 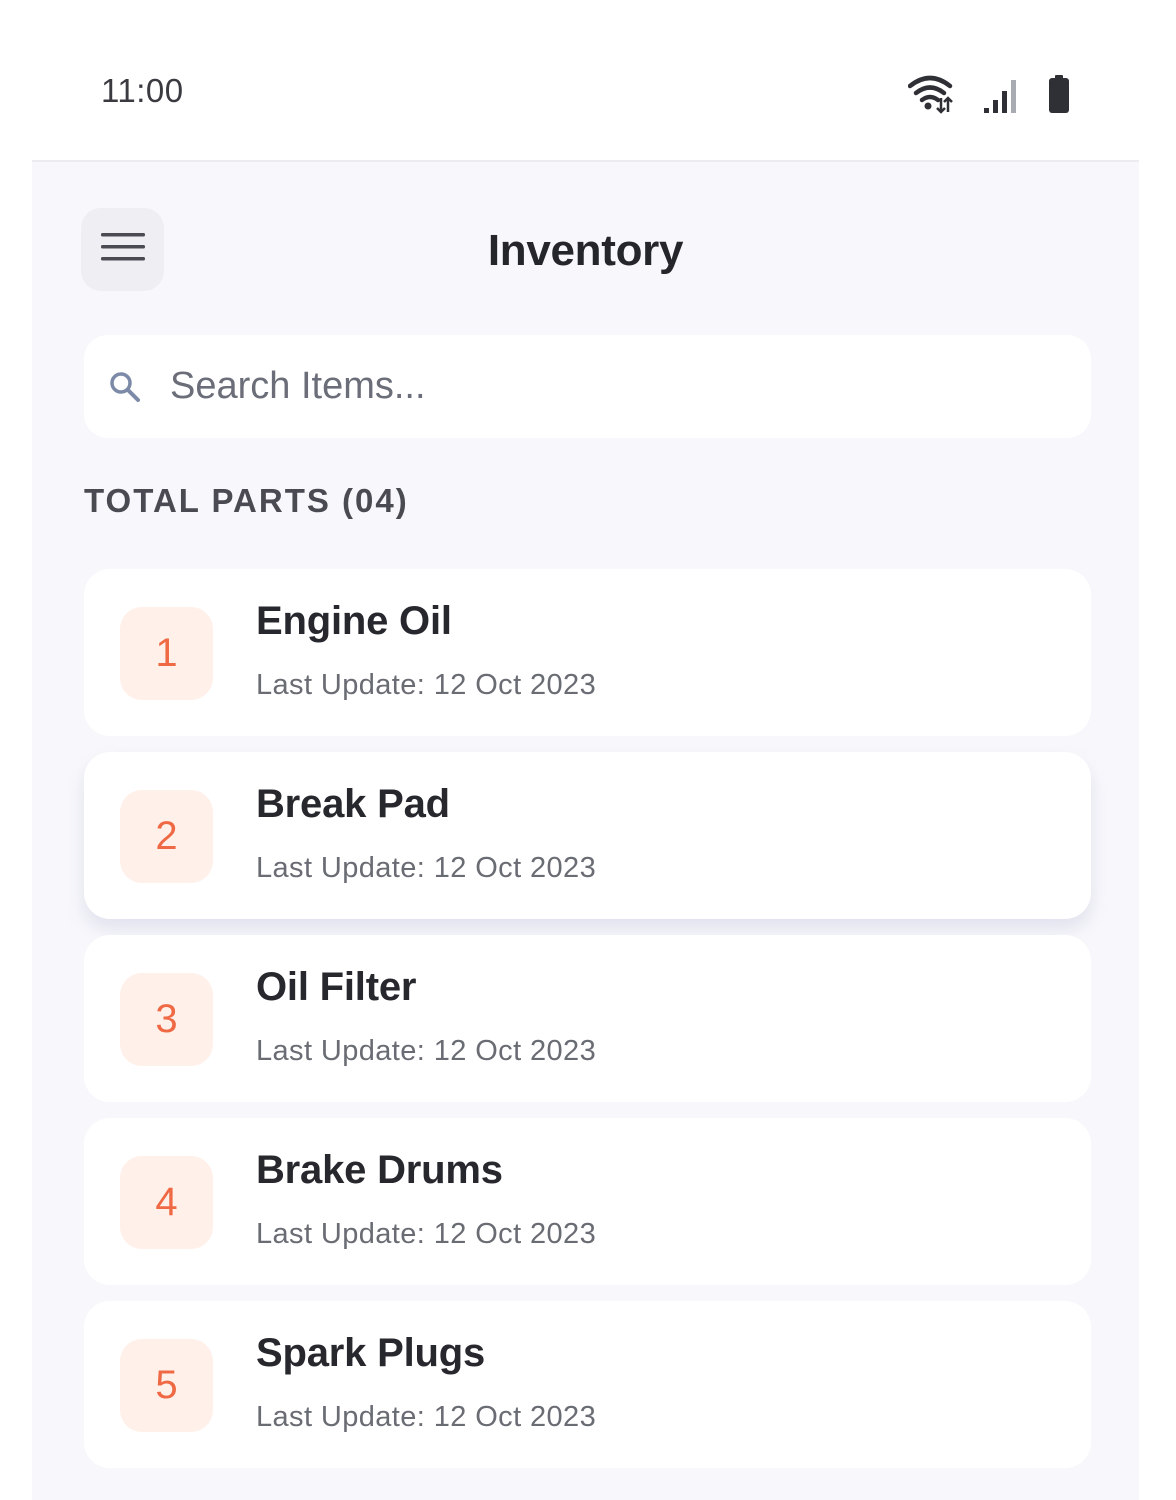 I want to click on search-icon, so click(x=125, y=389).